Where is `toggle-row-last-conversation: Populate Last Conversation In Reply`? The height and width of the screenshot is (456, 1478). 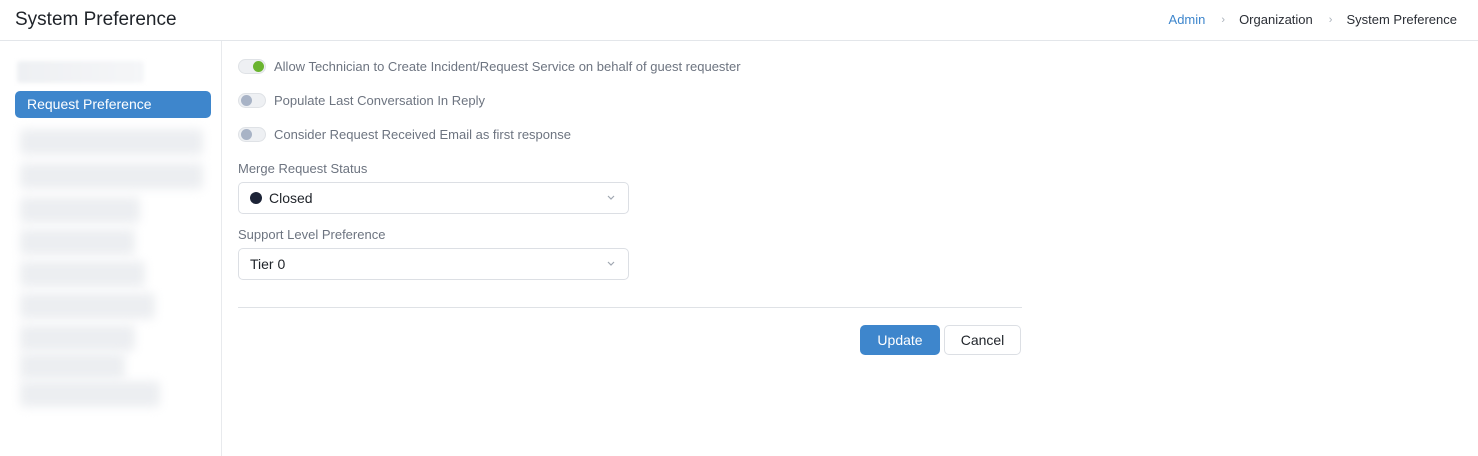
toggle-row-last-conversation: Populate Last Conversation In Reply is located at coordinates (361, 100).